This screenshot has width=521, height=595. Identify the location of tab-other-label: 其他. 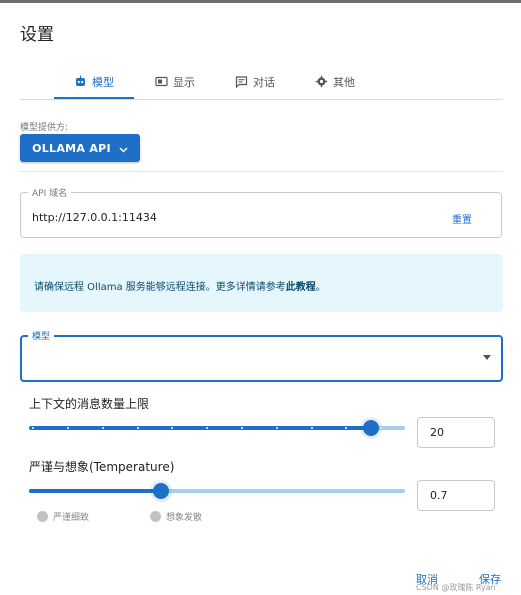
(344, 82).